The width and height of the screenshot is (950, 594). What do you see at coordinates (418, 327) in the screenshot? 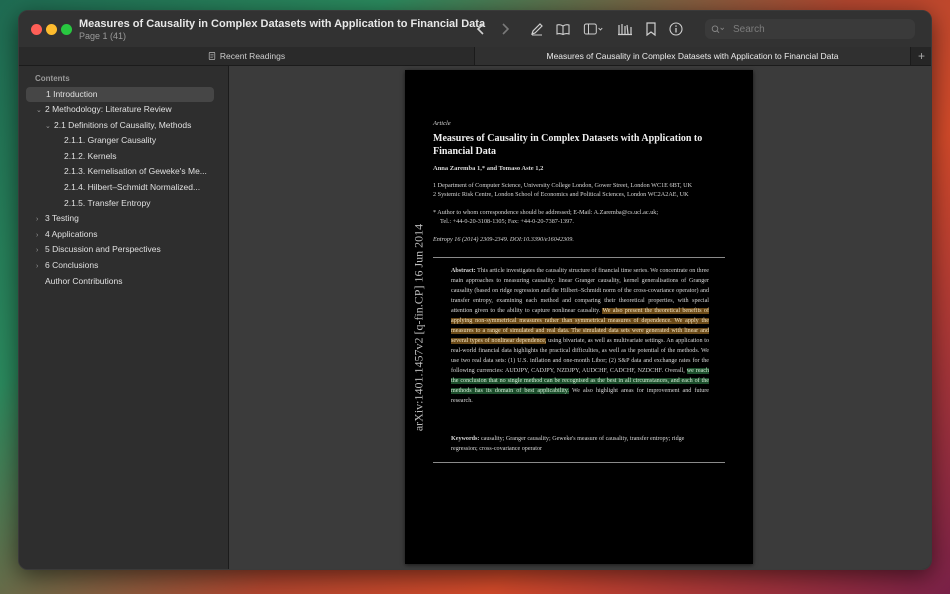
I see `arxiv-identifier: arXiv:1401.1457v2 [q-fin.CP] 16 Jun 2014` at bounding box center [418, 327].